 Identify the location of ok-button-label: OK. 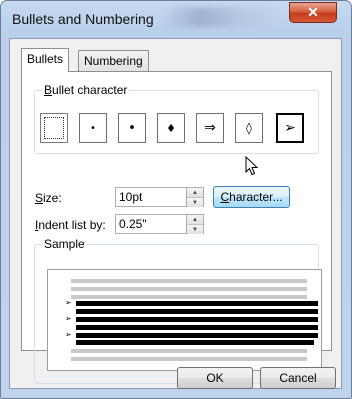
(215, 378).